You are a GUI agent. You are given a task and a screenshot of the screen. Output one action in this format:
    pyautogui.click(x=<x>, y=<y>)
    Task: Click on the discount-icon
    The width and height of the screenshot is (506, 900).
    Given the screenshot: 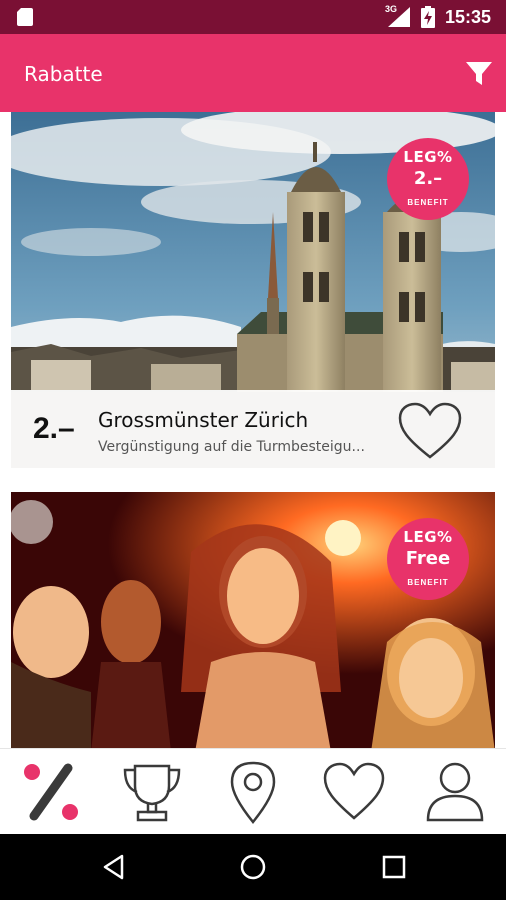 What is the action you would take?
    pyautogui.click(x=51, y=792)
    